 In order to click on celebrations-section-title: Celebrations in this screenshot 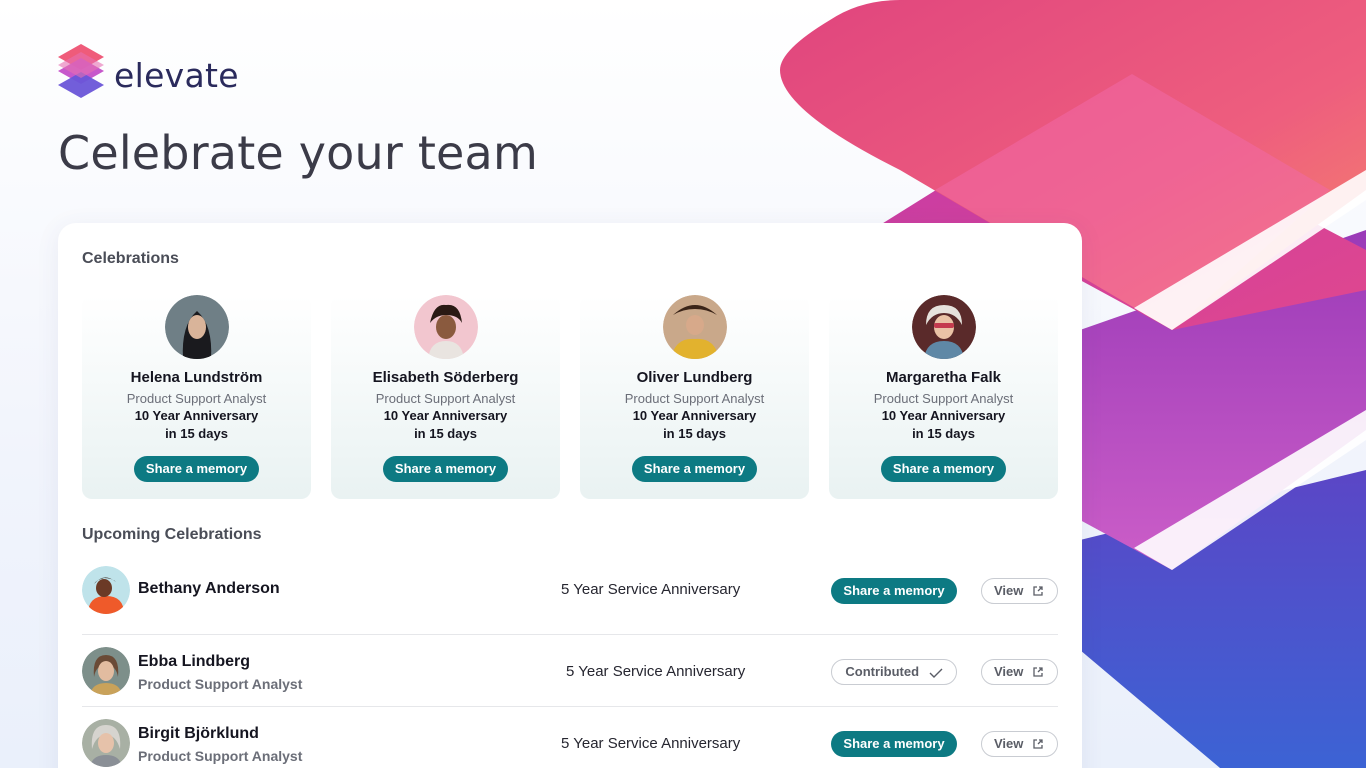, I will do `click(130, 258)`.